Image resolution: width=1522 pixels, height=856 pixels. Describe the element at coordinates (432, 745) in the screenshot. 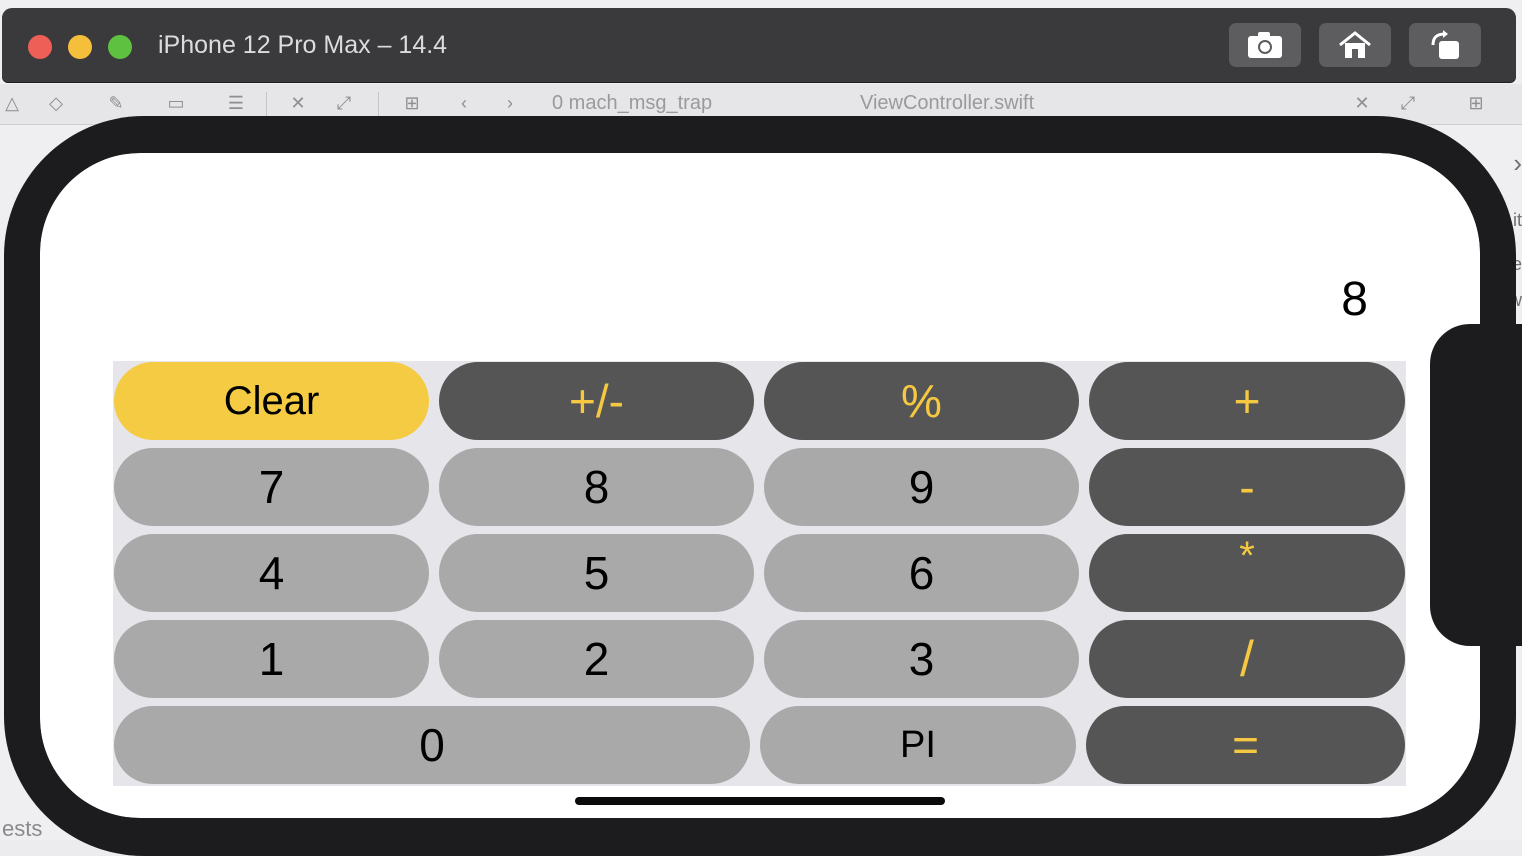

I see `digit-0-button: 0` at that location.